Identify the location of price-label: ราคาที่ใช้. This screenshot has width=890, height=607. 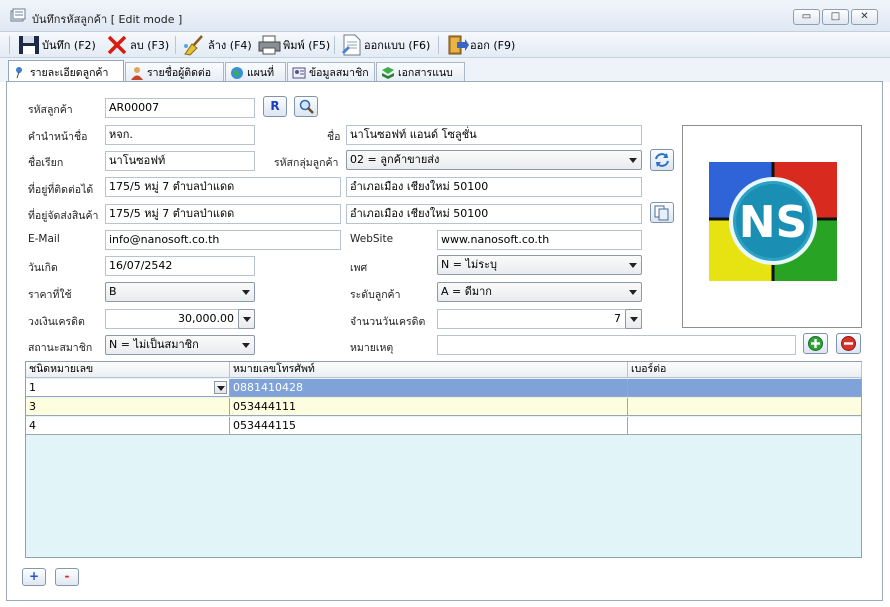
(50, 295).